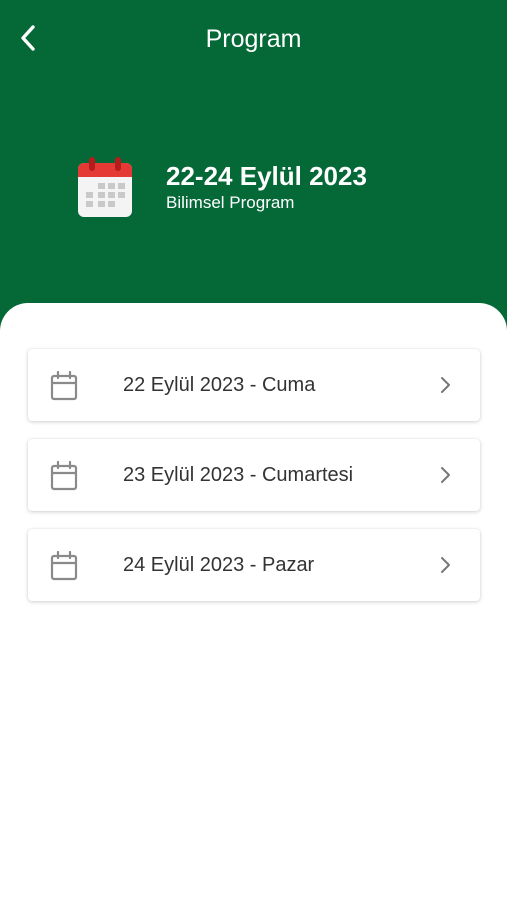 The image size is (507, 900). I want to click on event-date: 22-24 Eylül 2023, so click(266, 176).